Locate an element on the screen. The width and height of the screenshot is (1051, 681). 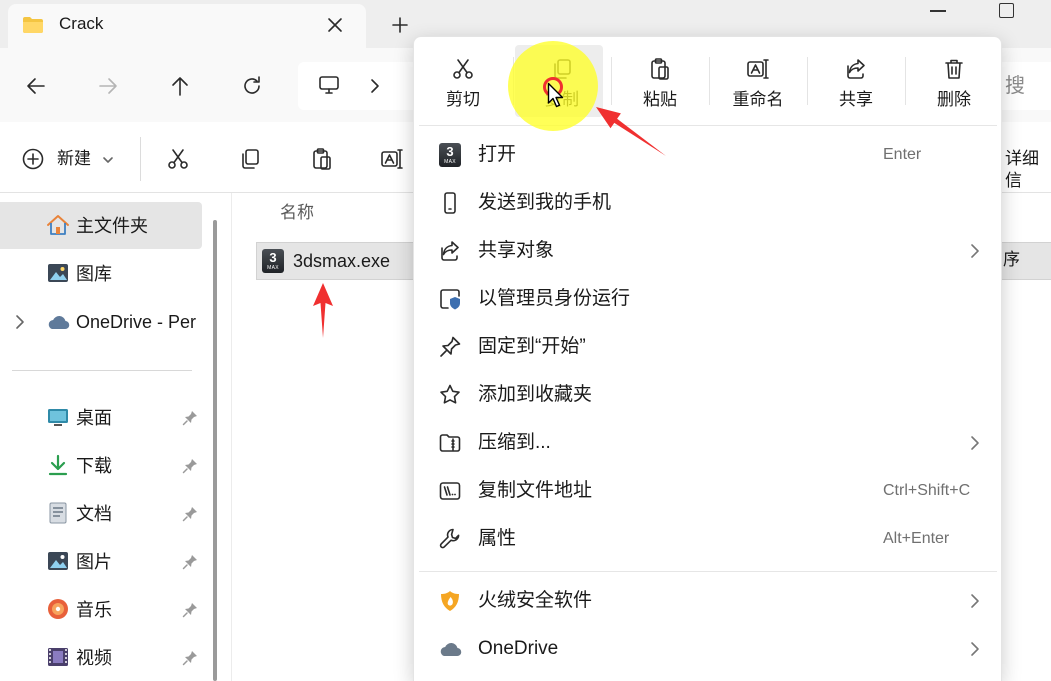
sidebar-item-onedrive: OneDrive - Per is located at coordinates (139, 322).